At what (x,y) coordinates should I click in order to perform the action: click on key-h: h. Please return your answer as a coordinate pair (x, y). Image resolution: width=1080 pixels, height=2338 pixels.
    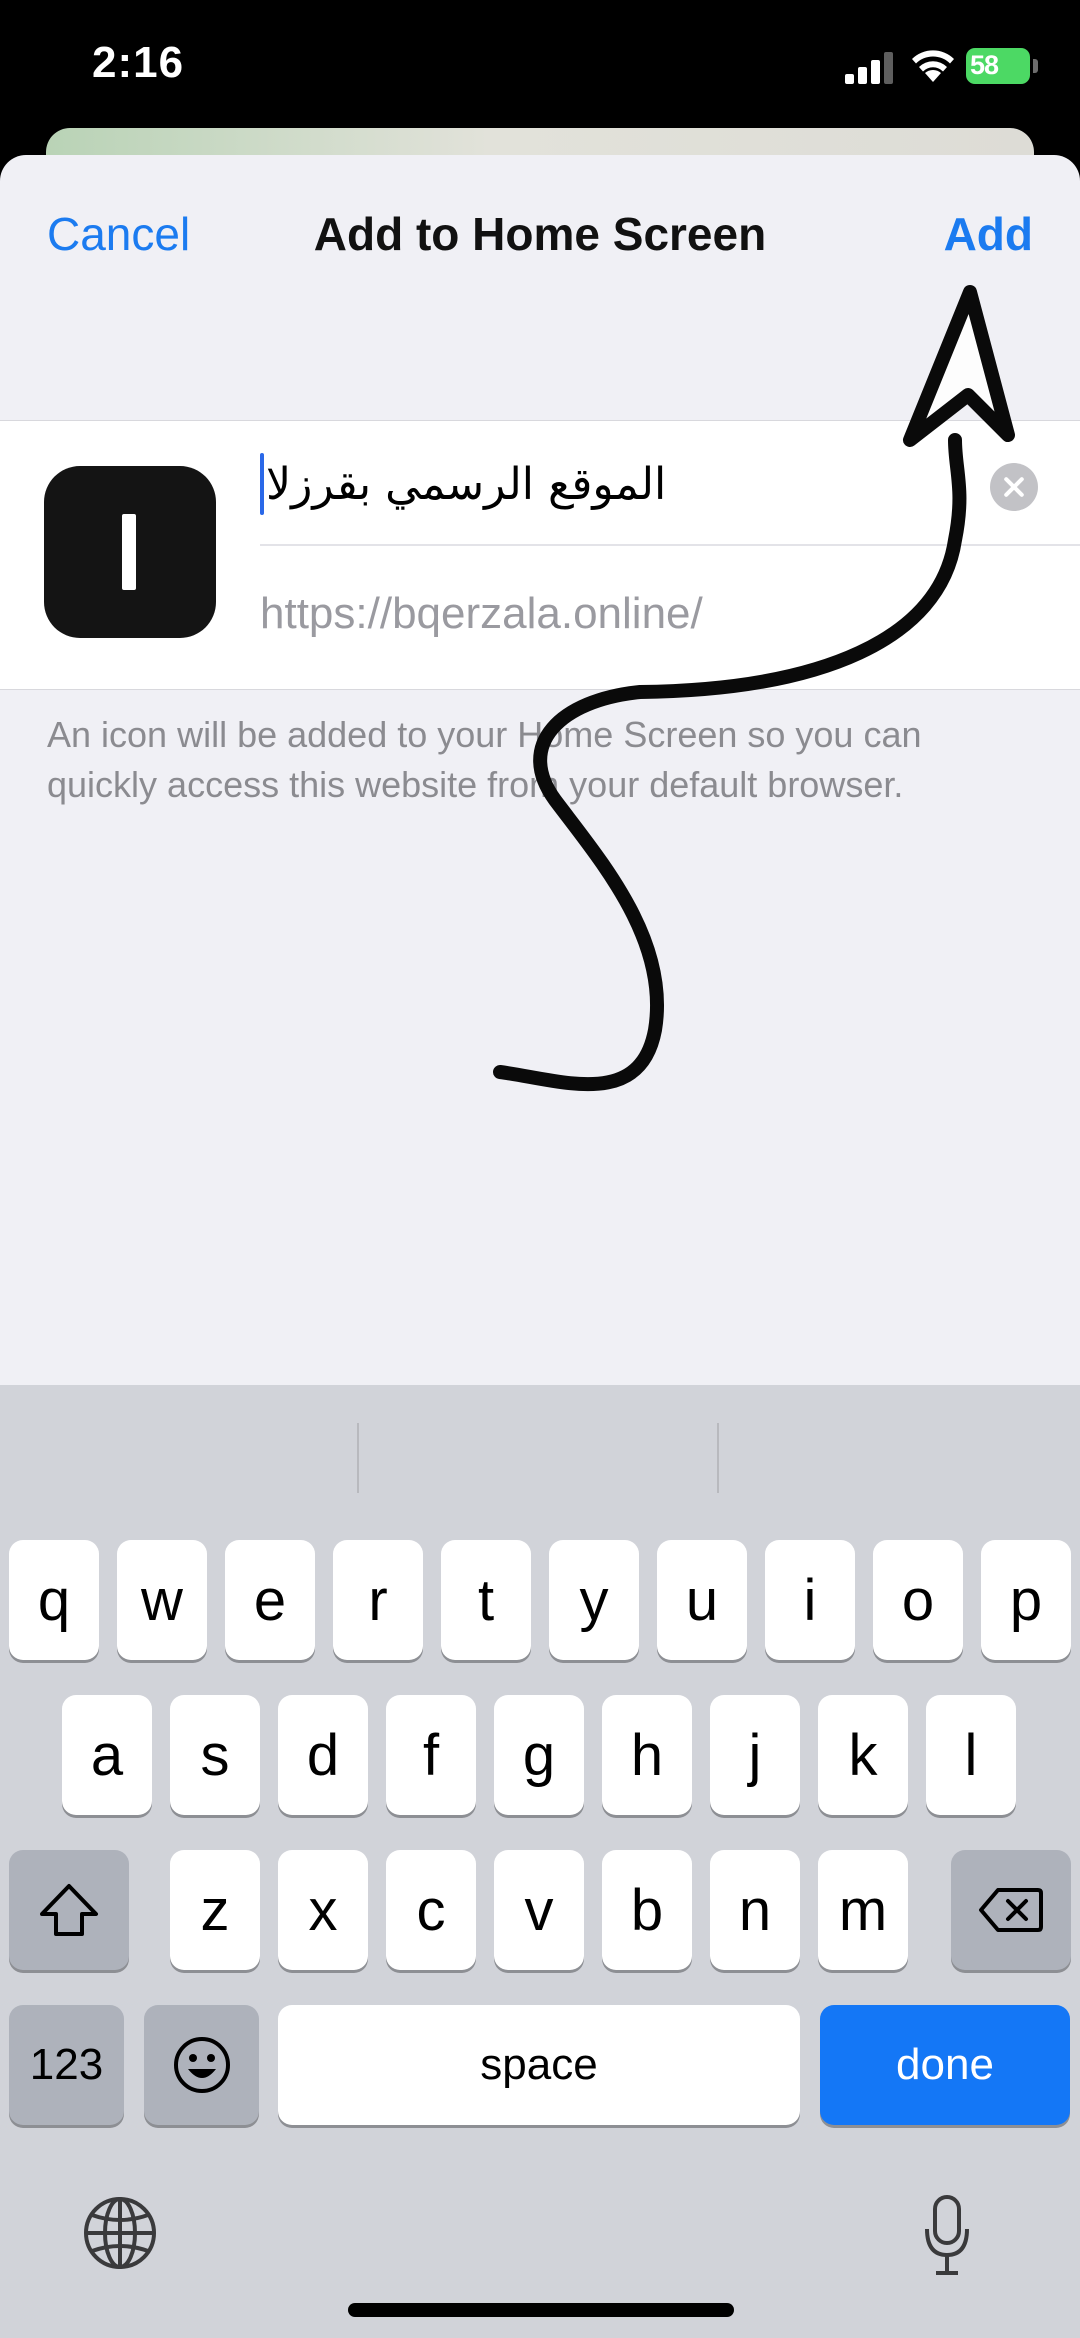
    Looking at the image, I should click on (647, 1755).